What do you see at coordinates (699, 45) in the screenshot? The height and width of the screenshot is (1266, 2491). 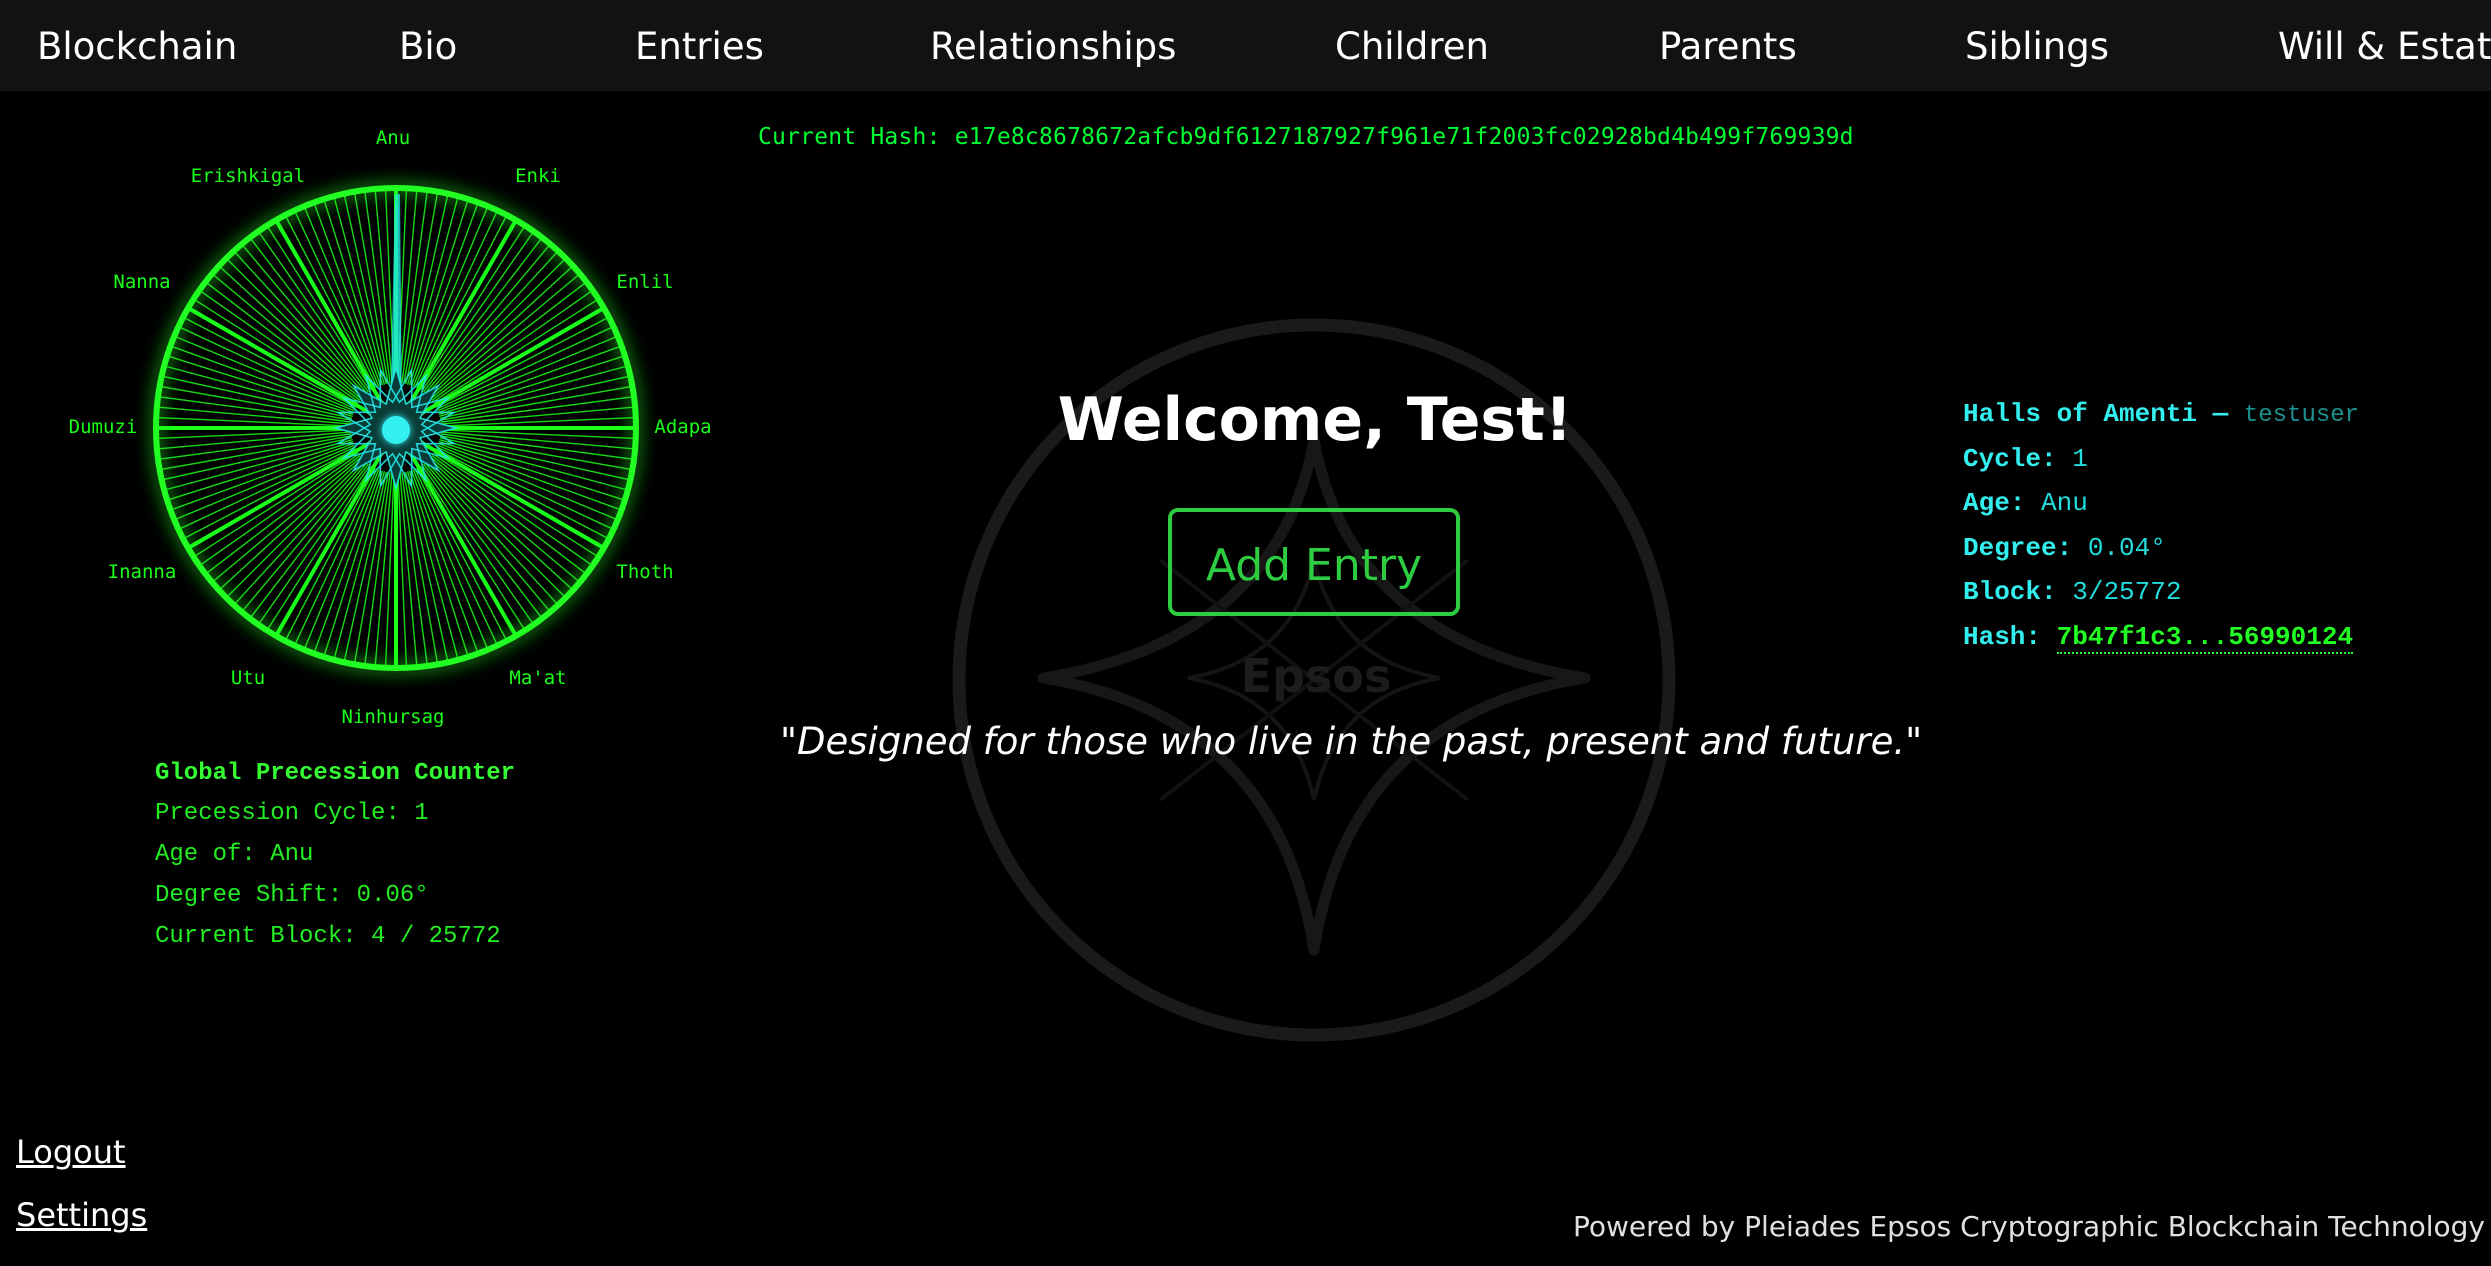 I see `nav-link-entries: Entries` at bounding box center [699, 45].